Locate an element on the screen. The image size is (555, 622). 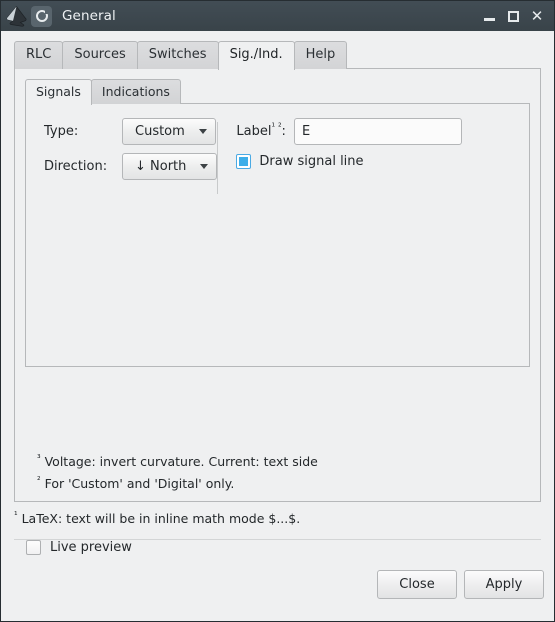
live-preview-row: Live preview is located at coordinates (277, 547).